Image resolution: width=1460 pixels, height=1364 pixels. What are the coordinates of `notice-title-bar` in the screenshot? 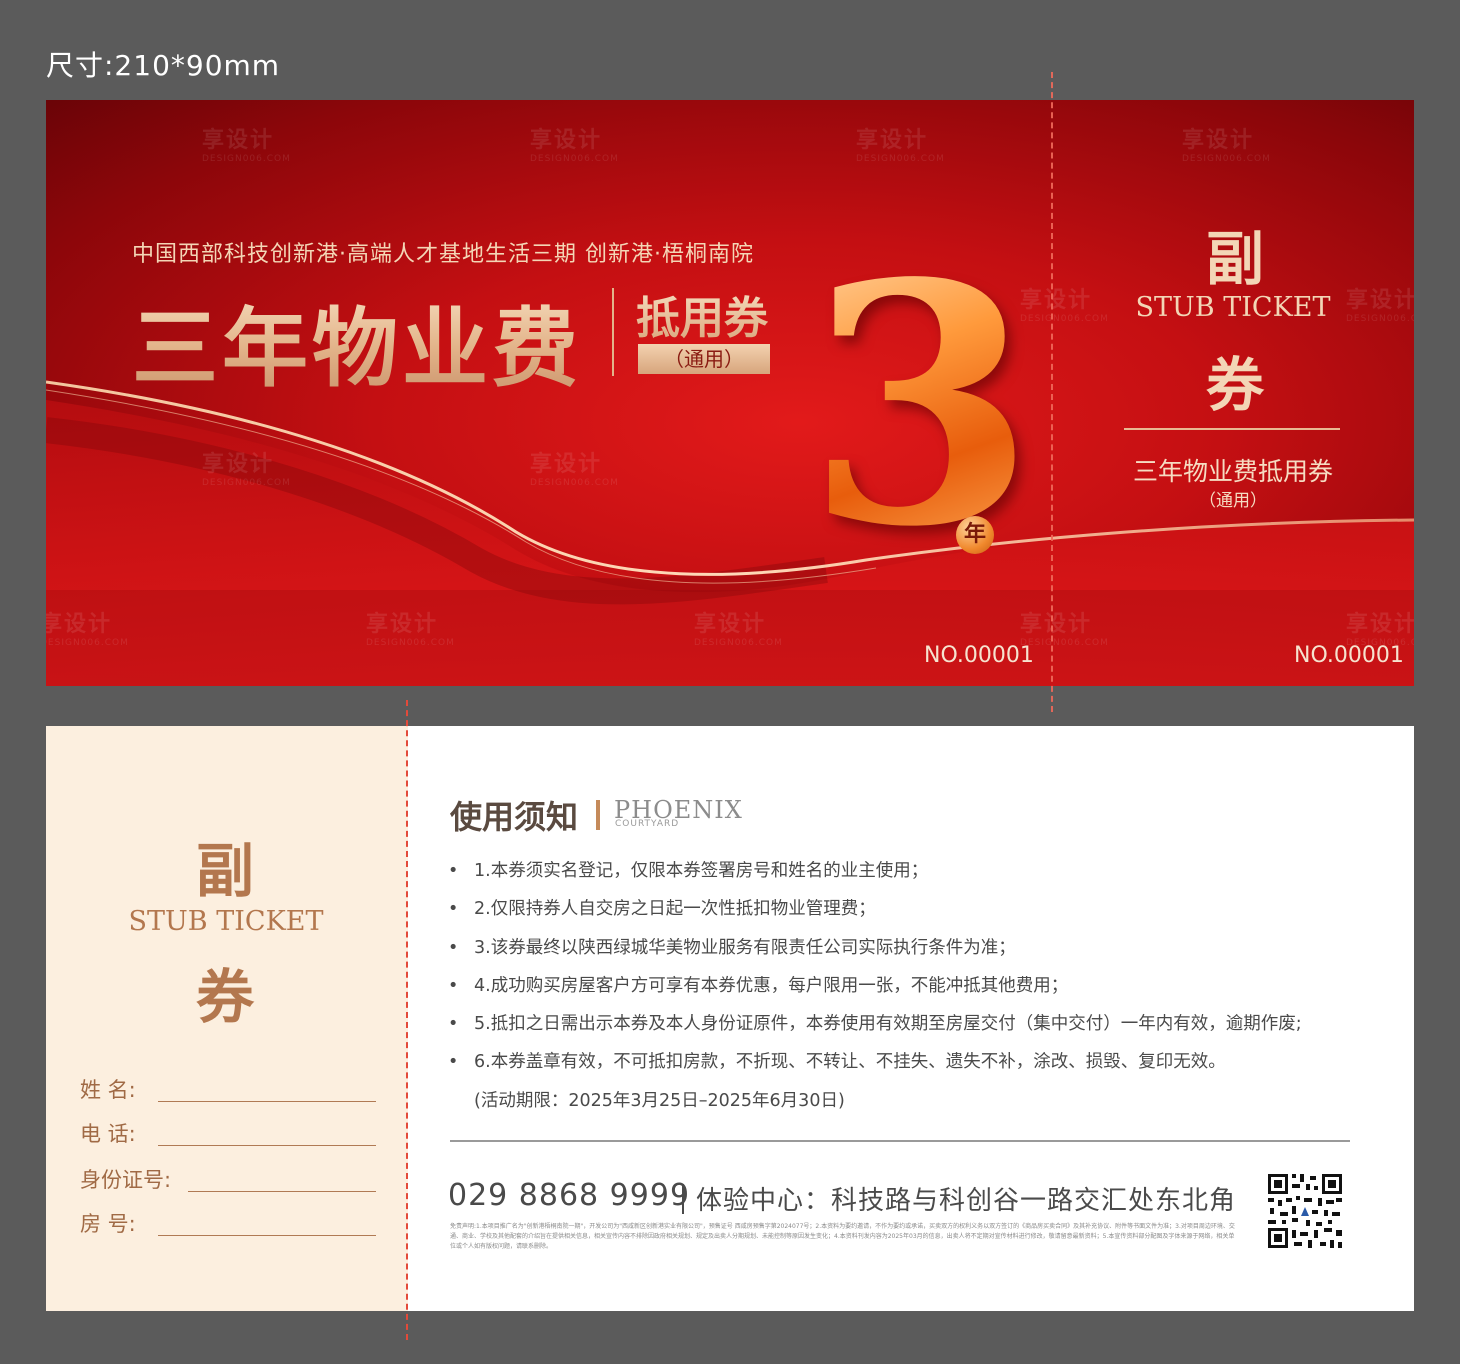 It's located at (598, 815).